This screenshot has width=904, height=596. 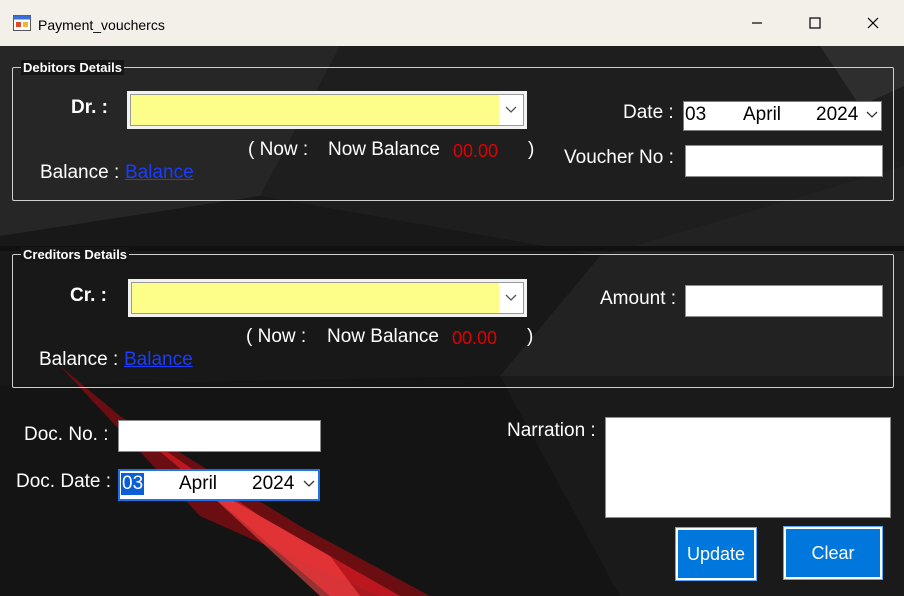 What do you see at coordinates (89, 107) in the screenshot?
I see `dr-label: Dr. :` at bounding box center [89, 107].